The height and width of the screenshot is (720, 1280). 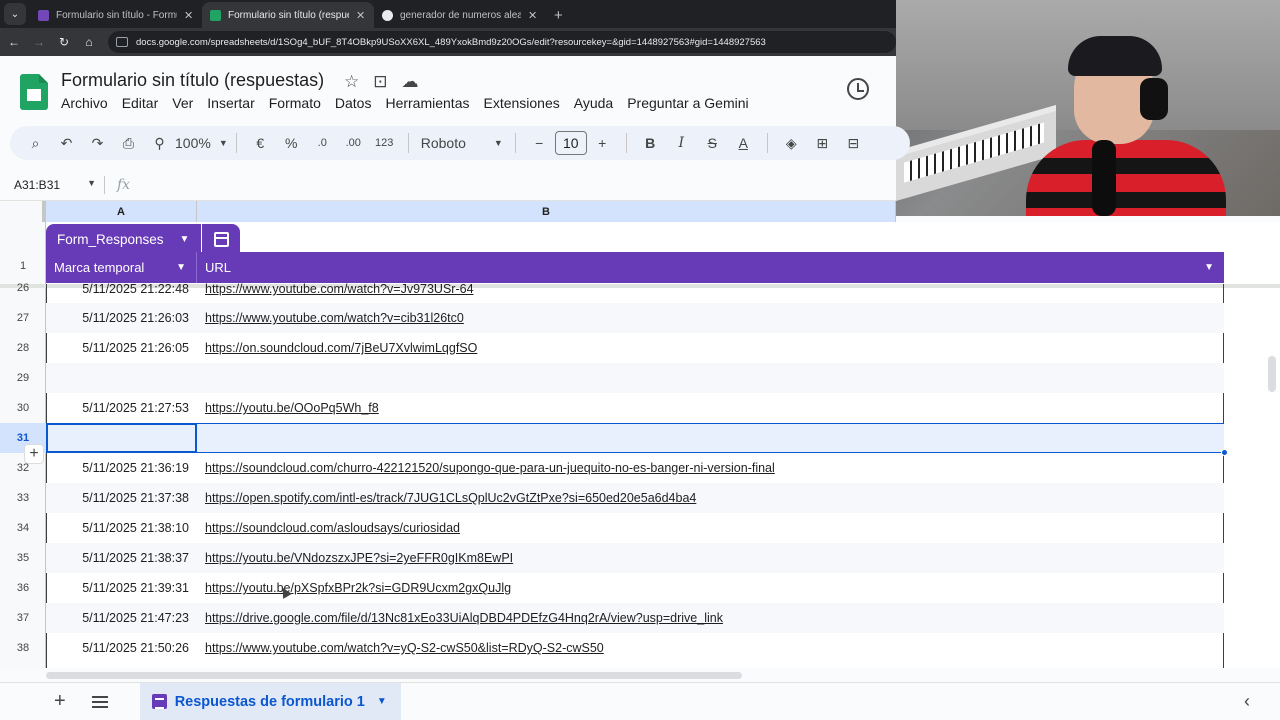 What do you see at coordinates (546, 211) in the screenshot?
I see `column-header-b: B` at bounding box center [546, 211].